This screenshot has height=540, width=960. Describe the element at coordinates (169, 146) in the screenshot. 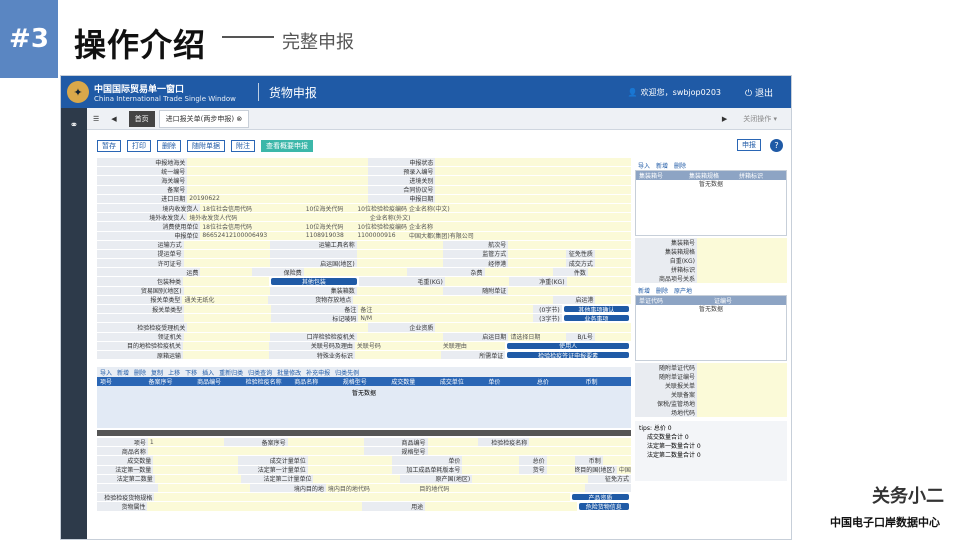

I see `delete-button: 删除` at that location.